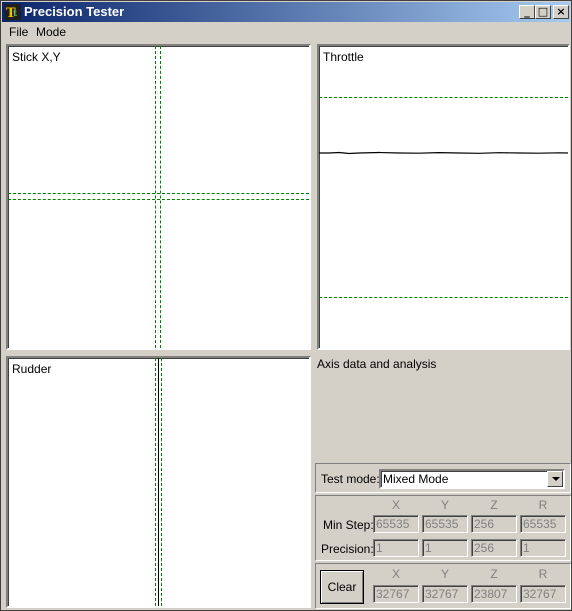  I want to click on stats-col-r: R, so click(543, 505).